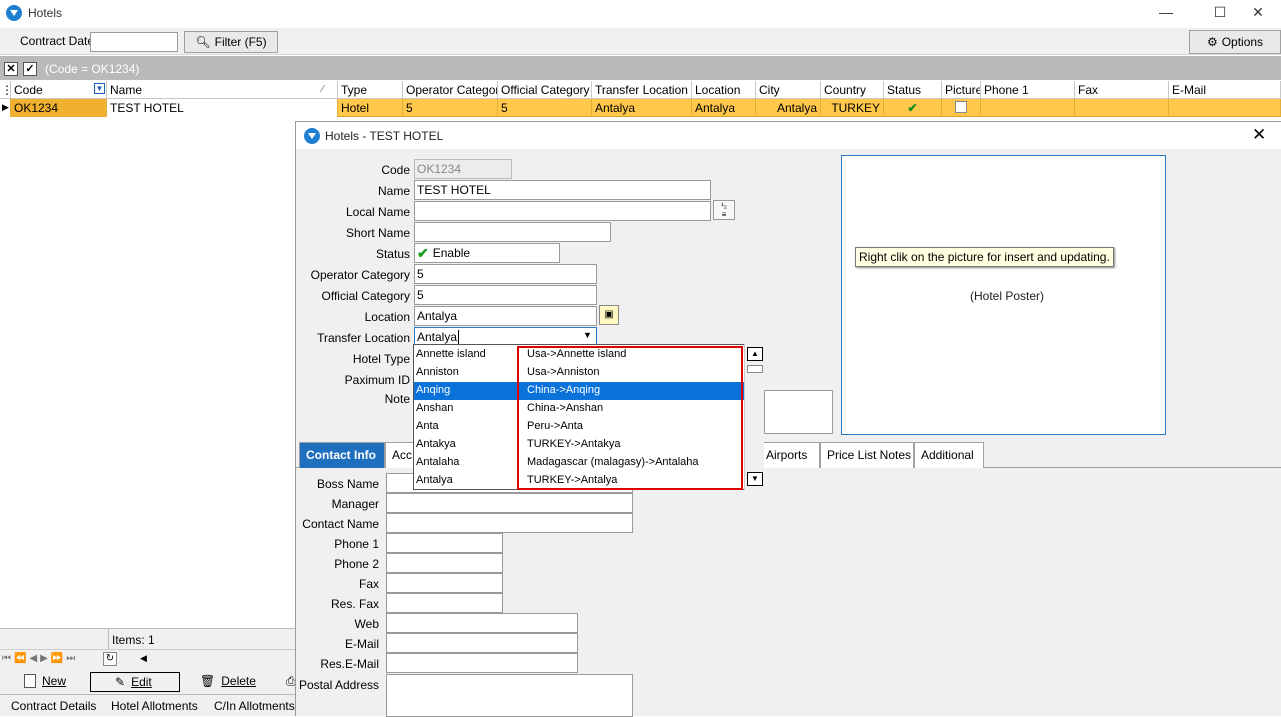 The height and width of the screenshot is (717, 1281). Describe the element at coordinates (400, 455) in the screenshot. I see `tab-acc: Acc` at that location.